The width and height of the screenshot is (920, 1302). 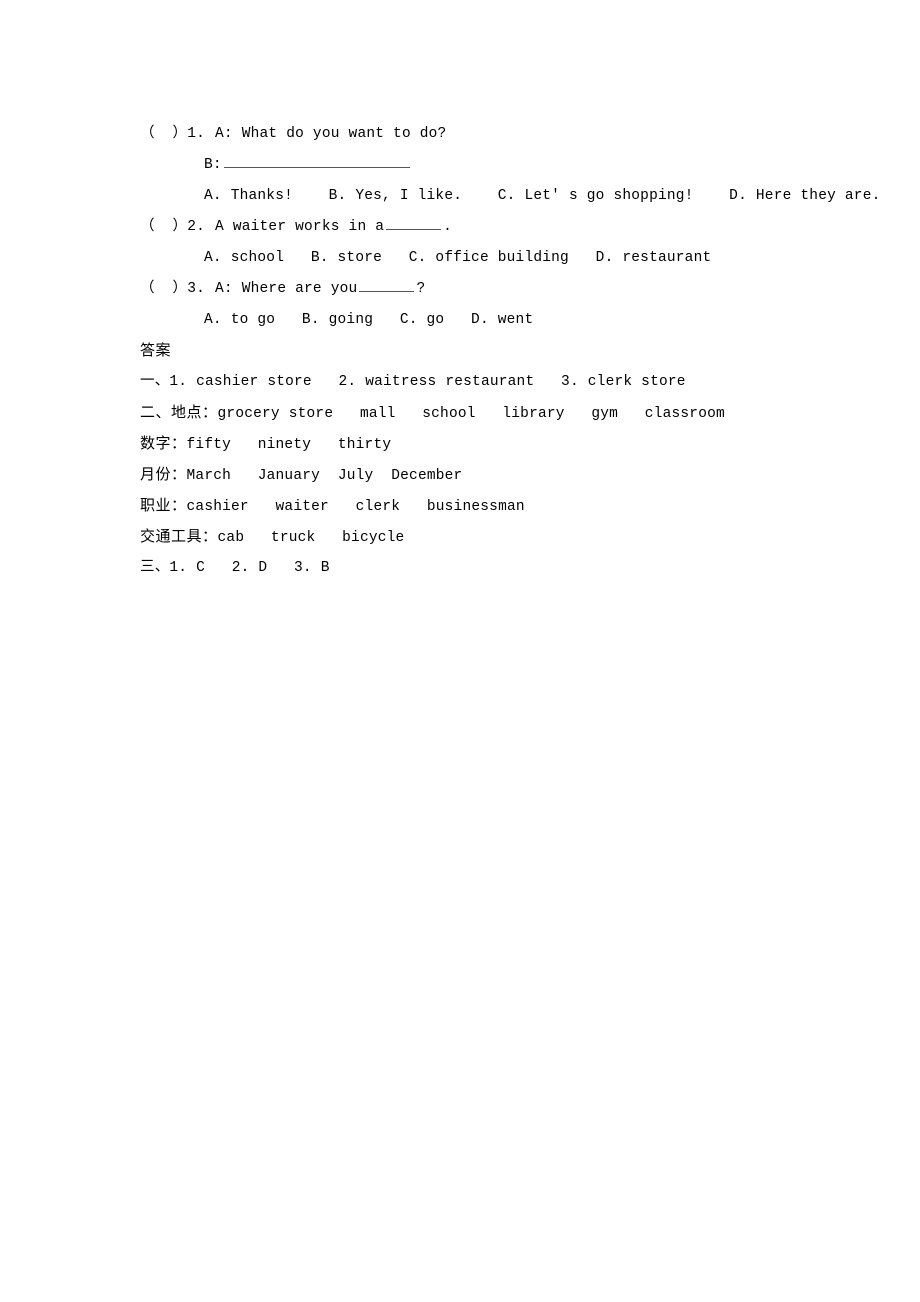 What do you see at coordinates (213, 165) in the screenshot?
I see `question-1-sub-prompt: B:` at bounding box center [213, 165].